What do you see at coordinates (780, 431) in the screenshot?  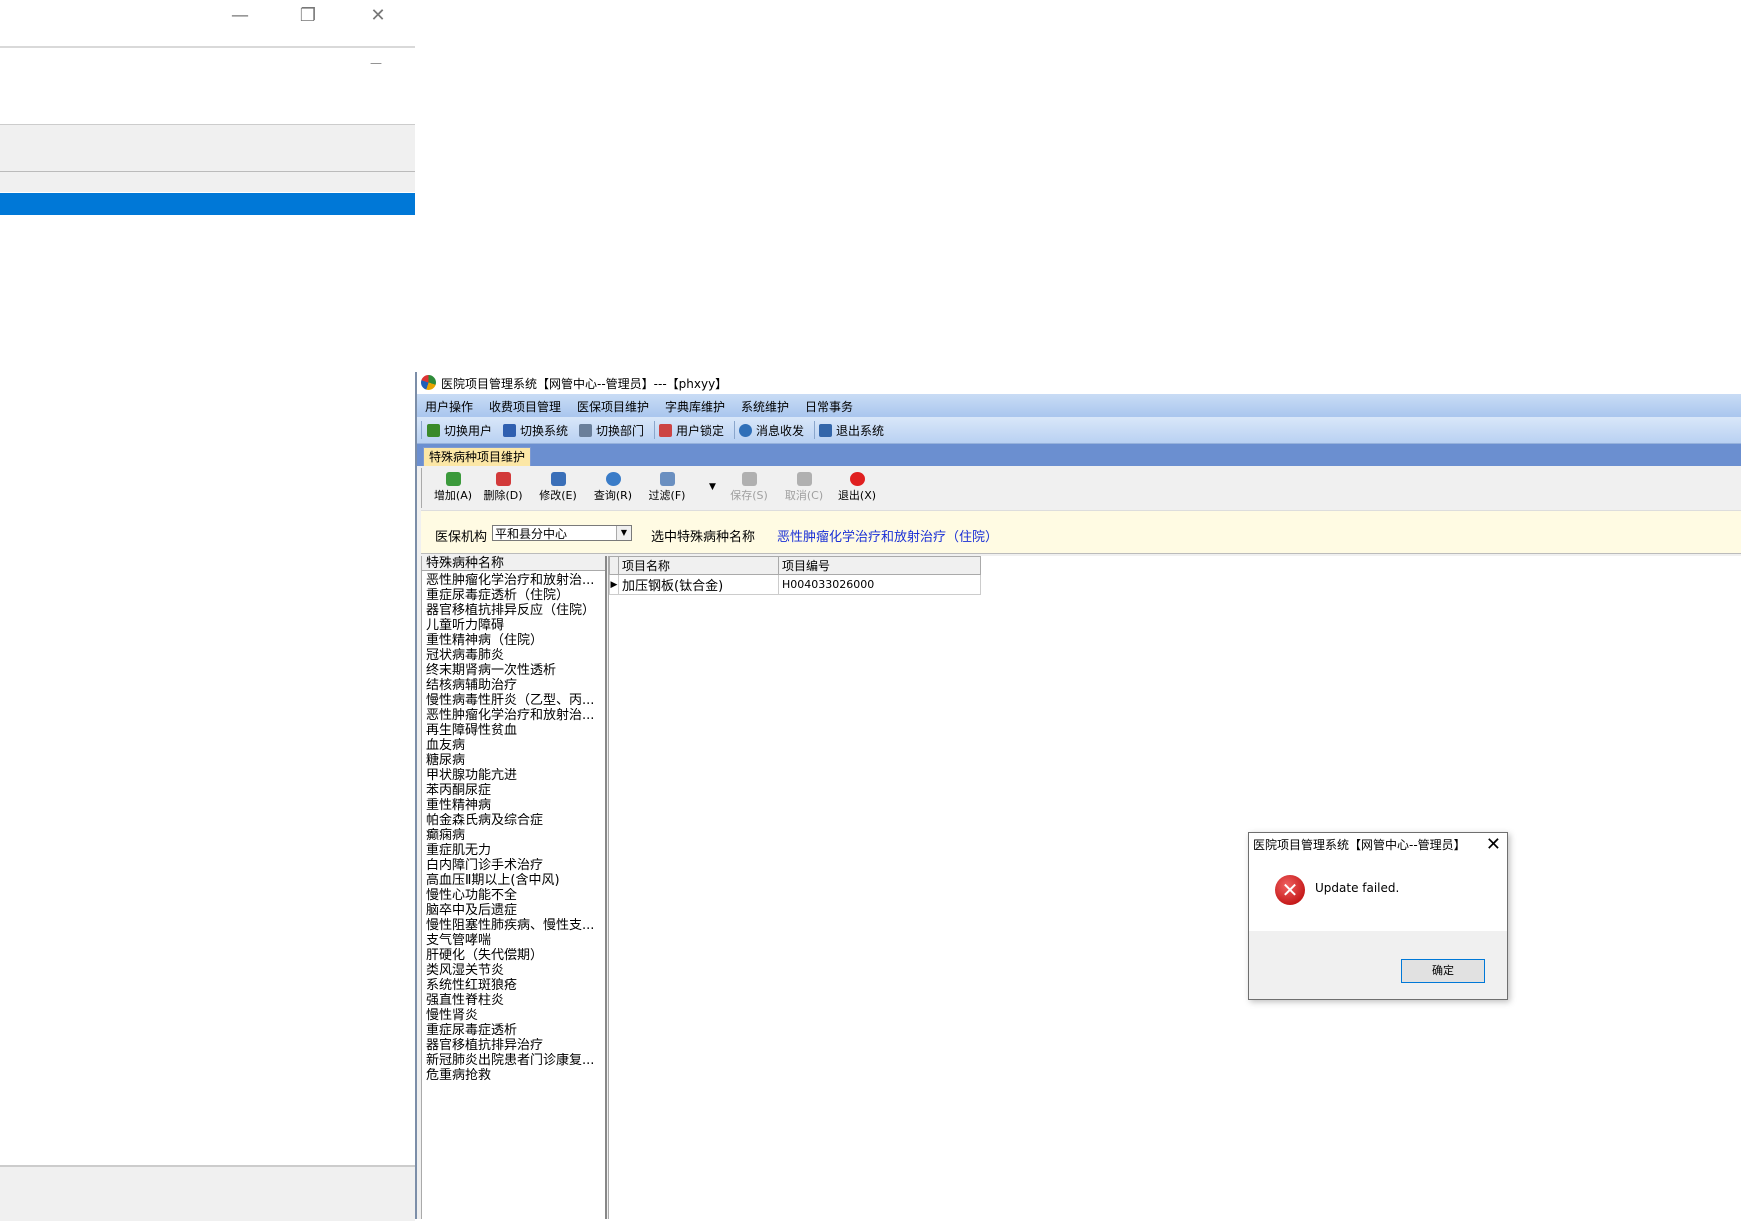 I see `message-label: 消息收发` at bounding box center [780, 431].